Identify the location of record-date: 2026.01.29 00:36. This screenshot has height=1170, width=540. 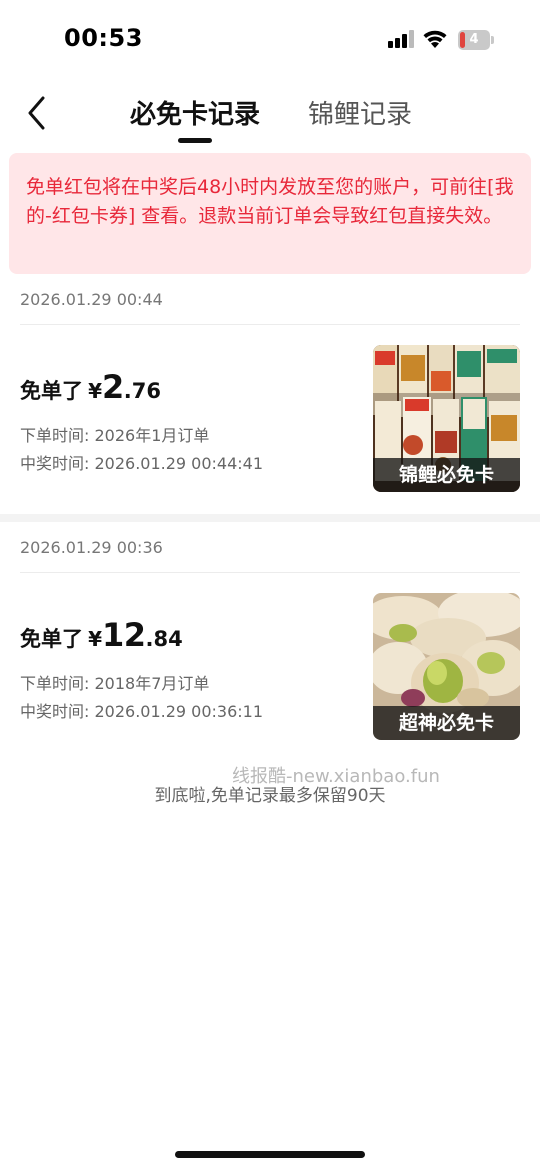
(91, 547).